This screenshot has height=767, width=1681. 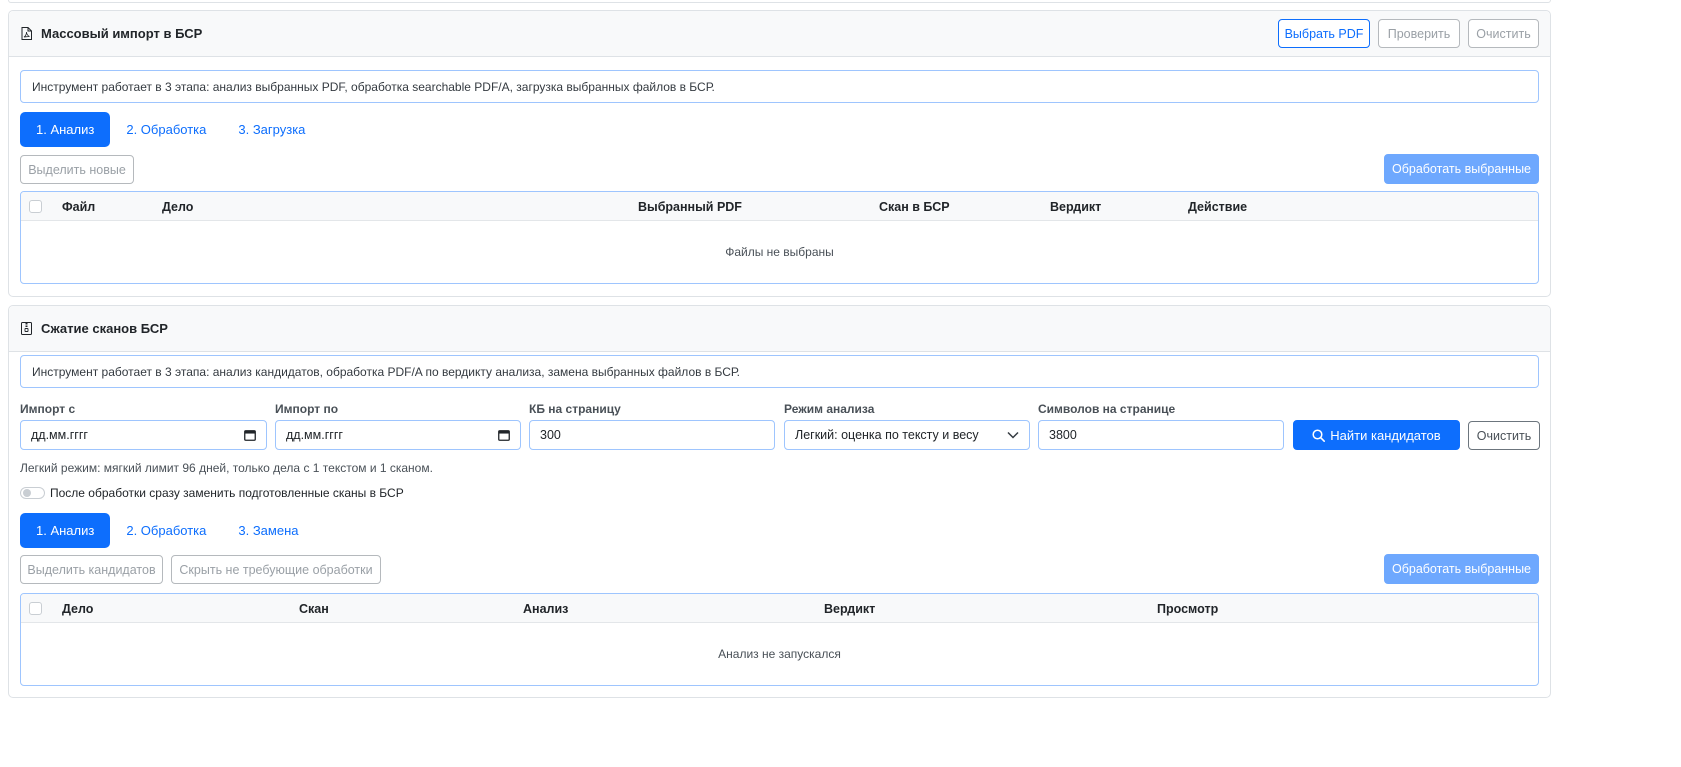 What do you see at coordinates (77, 169) in the screenshot?
I see `select-new-button: Выделить новые` at bounding box center [77, 169].